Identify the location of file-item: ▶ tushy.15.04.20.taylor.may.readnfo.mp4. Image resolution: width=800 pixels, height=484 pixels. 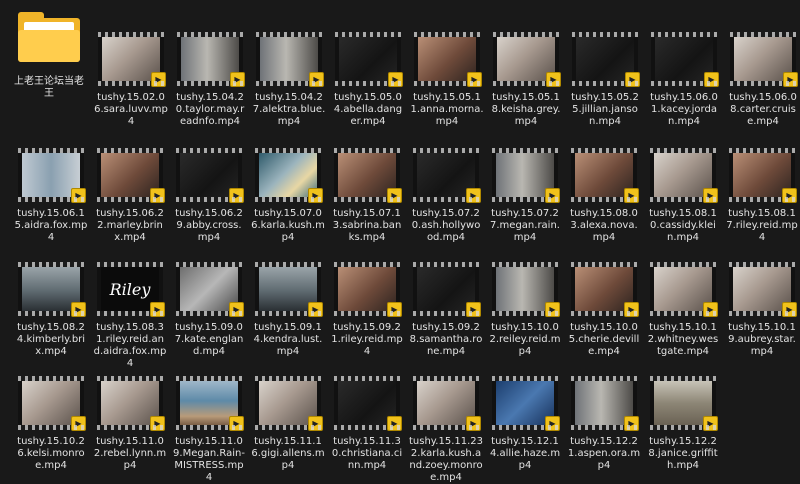
(210, 80).